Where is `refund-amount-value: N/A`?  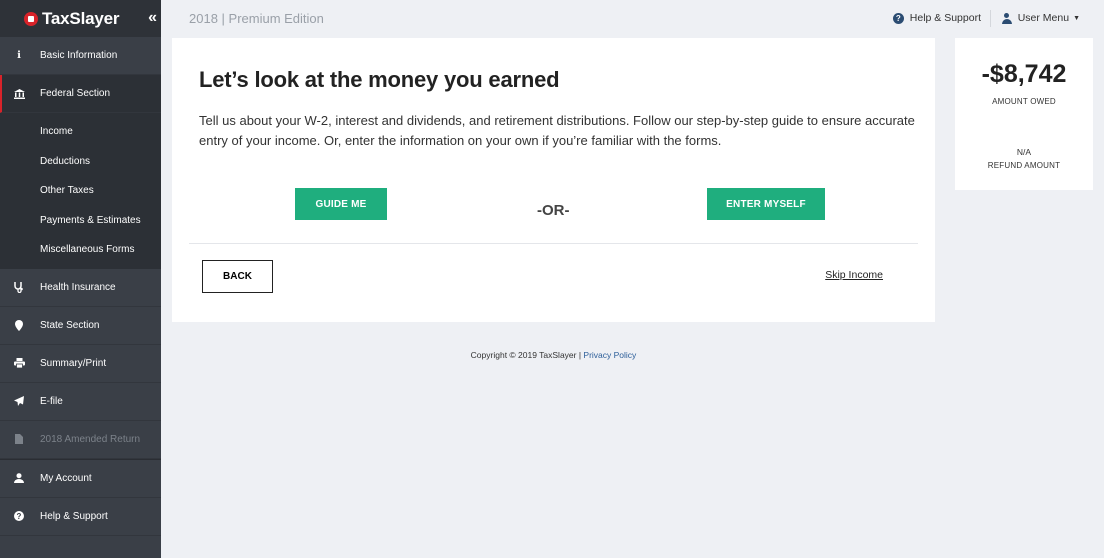
refund-amount-value: N/A is located at coordinates (1024, 152).